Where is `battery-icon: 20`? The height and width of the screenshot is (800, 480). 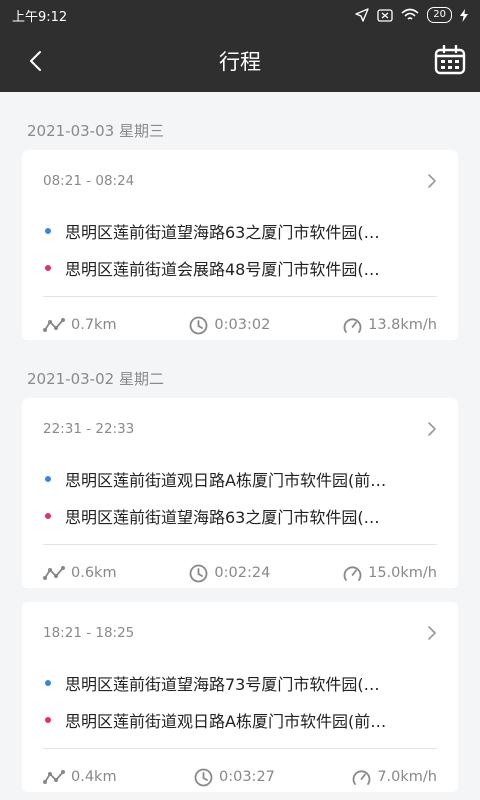
battery-icon: 20 is located at coordinates (439, 15).